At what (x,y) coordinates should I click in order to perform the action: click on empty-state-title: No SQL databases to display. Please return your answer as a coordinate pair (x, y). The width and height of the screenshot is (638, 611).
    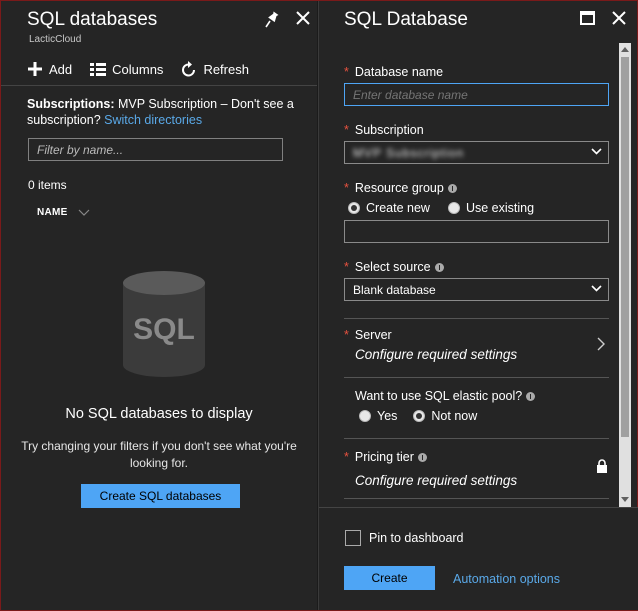
    Looking at the image, I should click on (159, 414).